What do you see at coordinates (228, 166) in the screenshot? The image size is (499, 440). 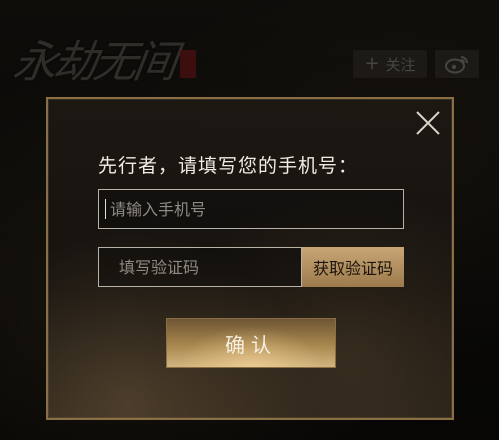 I see `dialog-title: 先行者，请填写您的手机号：` at bounding box center [228, 166].